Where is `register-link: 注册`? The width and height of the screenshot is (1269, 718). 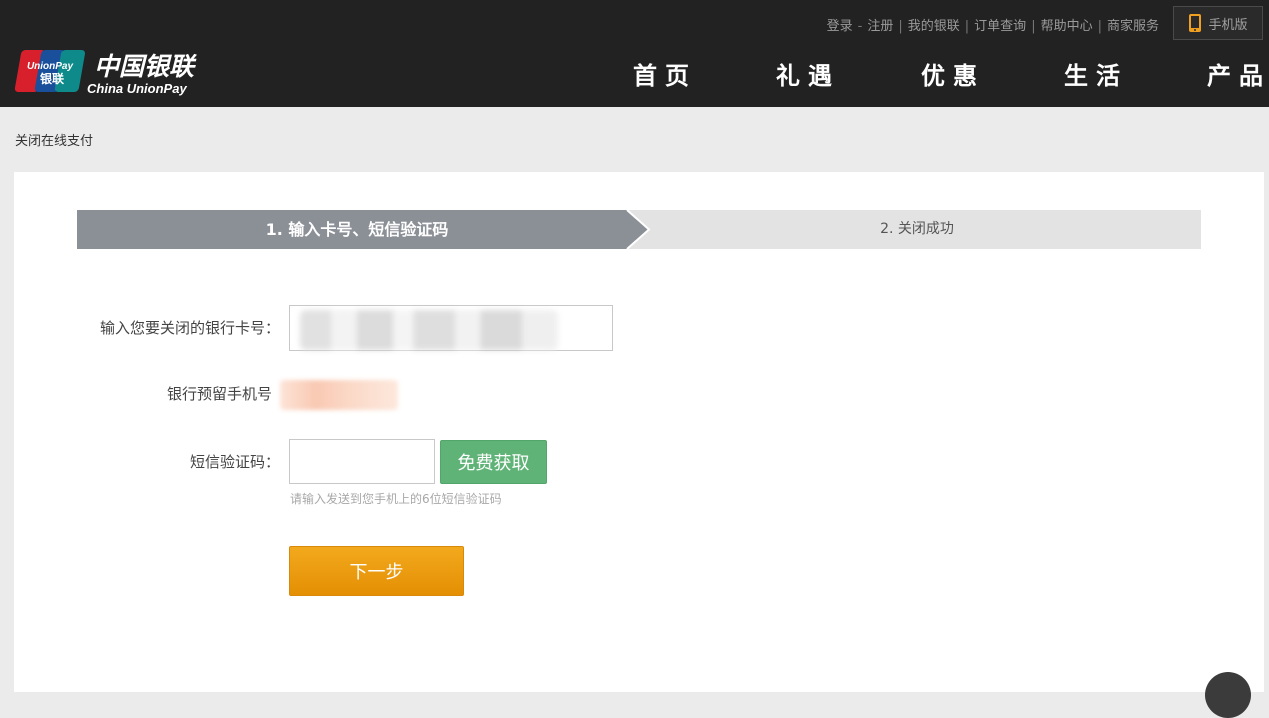 register-link: 注册 is located at coordinates (880, 26).